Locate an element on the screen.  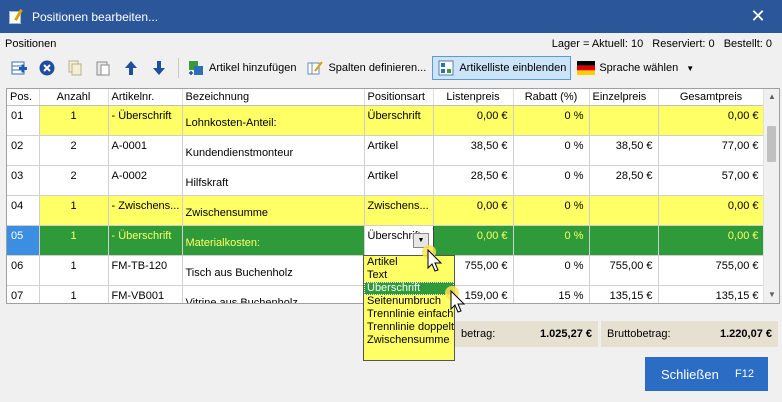
move-up-button is located at coordinates (131, 68).